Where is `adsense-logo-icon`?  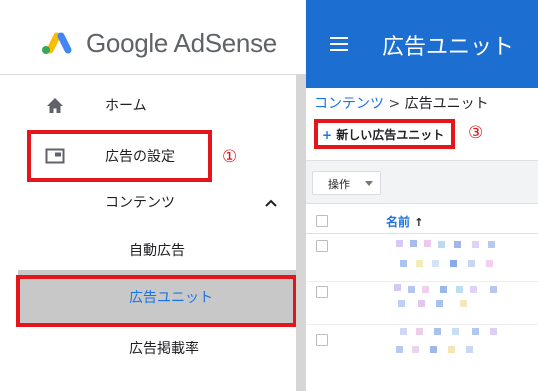
adsense-logo-icon is located at coordinates (57, 43).